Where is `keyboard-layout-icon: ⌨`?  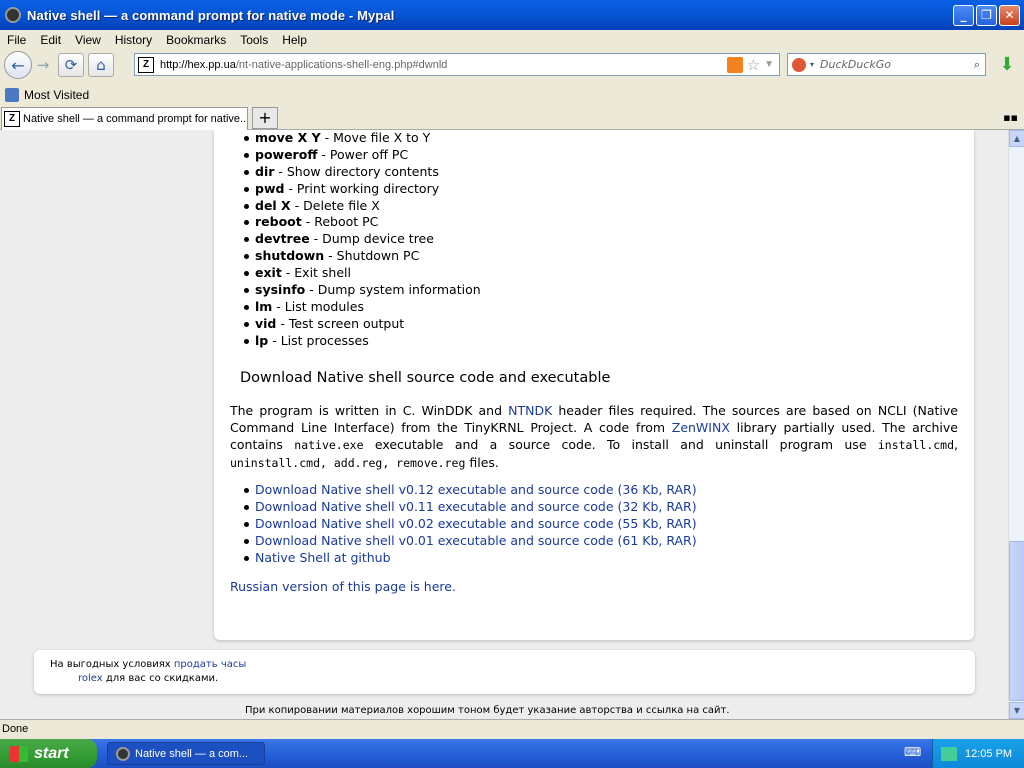
keyboard-layout-icon: ⌨ is located at coordinates (912, 752).